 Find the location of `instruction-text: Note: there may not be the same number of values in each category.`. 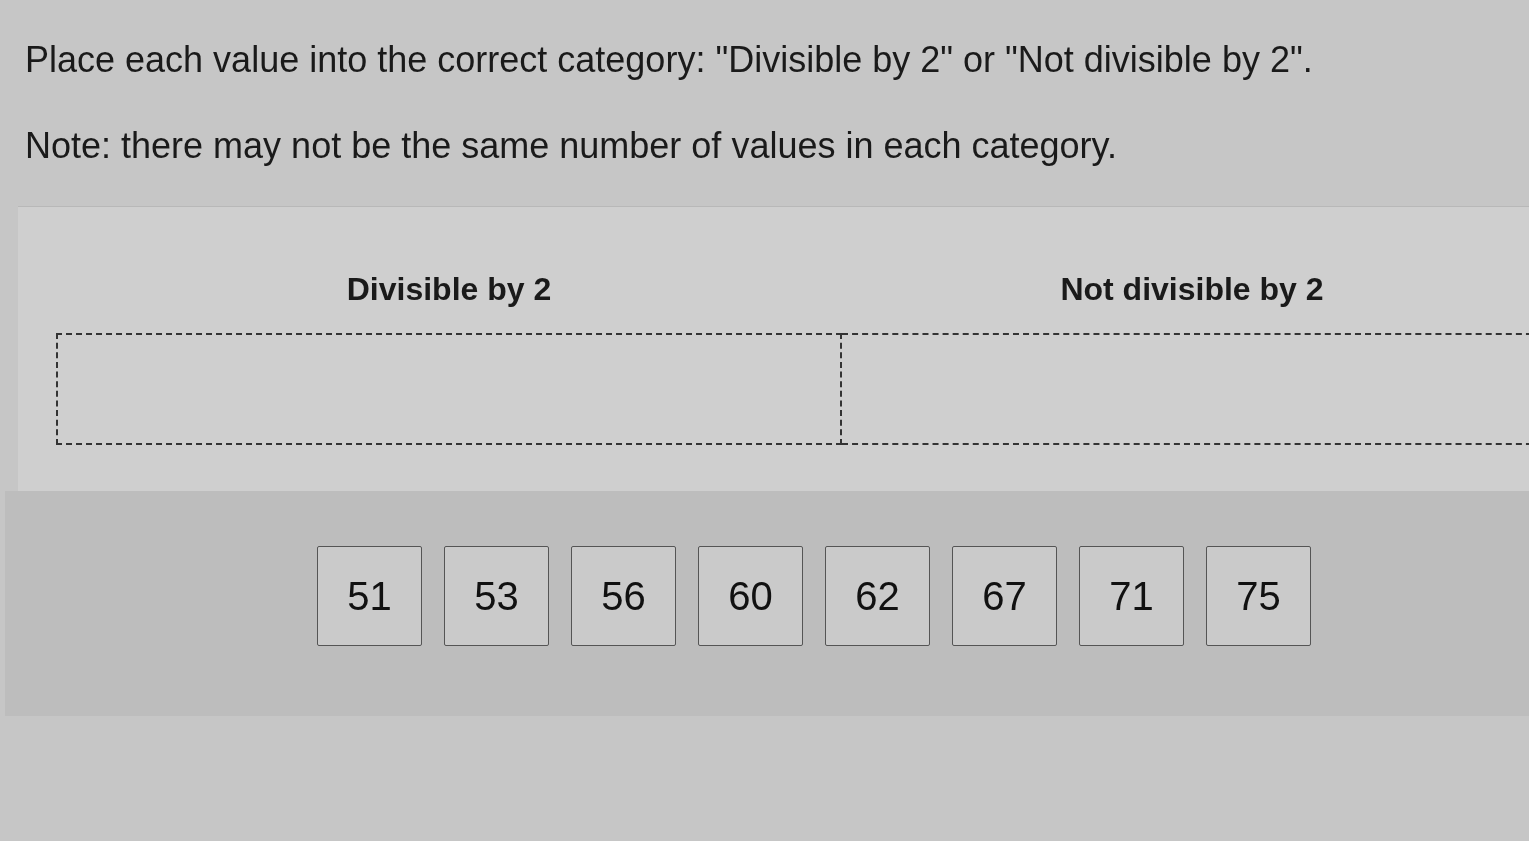

instruction-text: Note: there may not be the same number of values in each category. is located at coordinates (571, 146).